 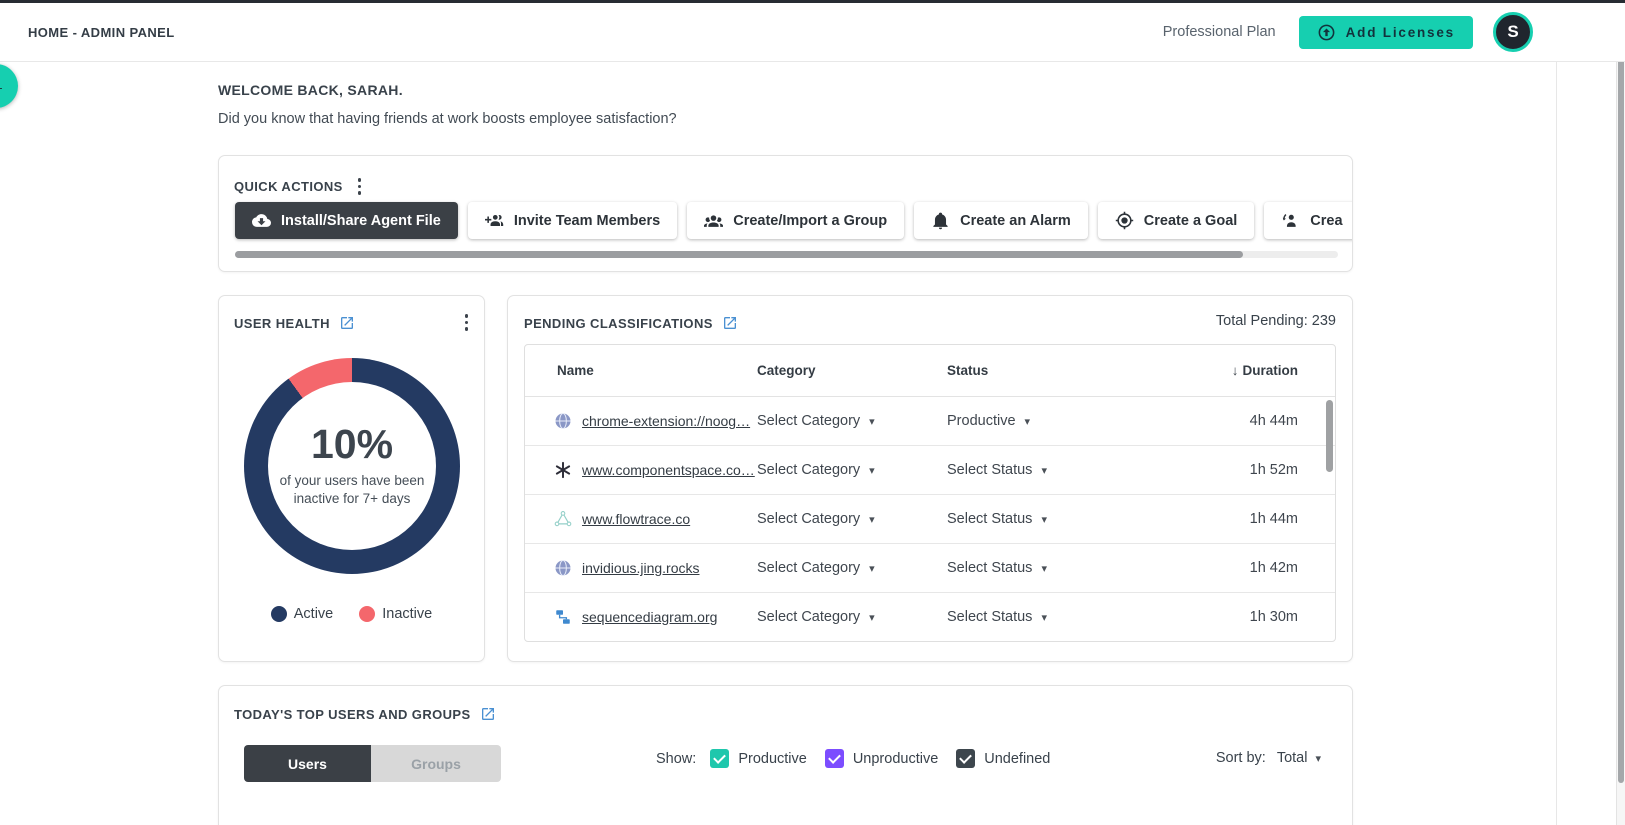 What do you see at coordinates (1400, 32) in the screenshot?
I see `add-licenses-label: Add Licenses` at bounding box center [1400, 32].